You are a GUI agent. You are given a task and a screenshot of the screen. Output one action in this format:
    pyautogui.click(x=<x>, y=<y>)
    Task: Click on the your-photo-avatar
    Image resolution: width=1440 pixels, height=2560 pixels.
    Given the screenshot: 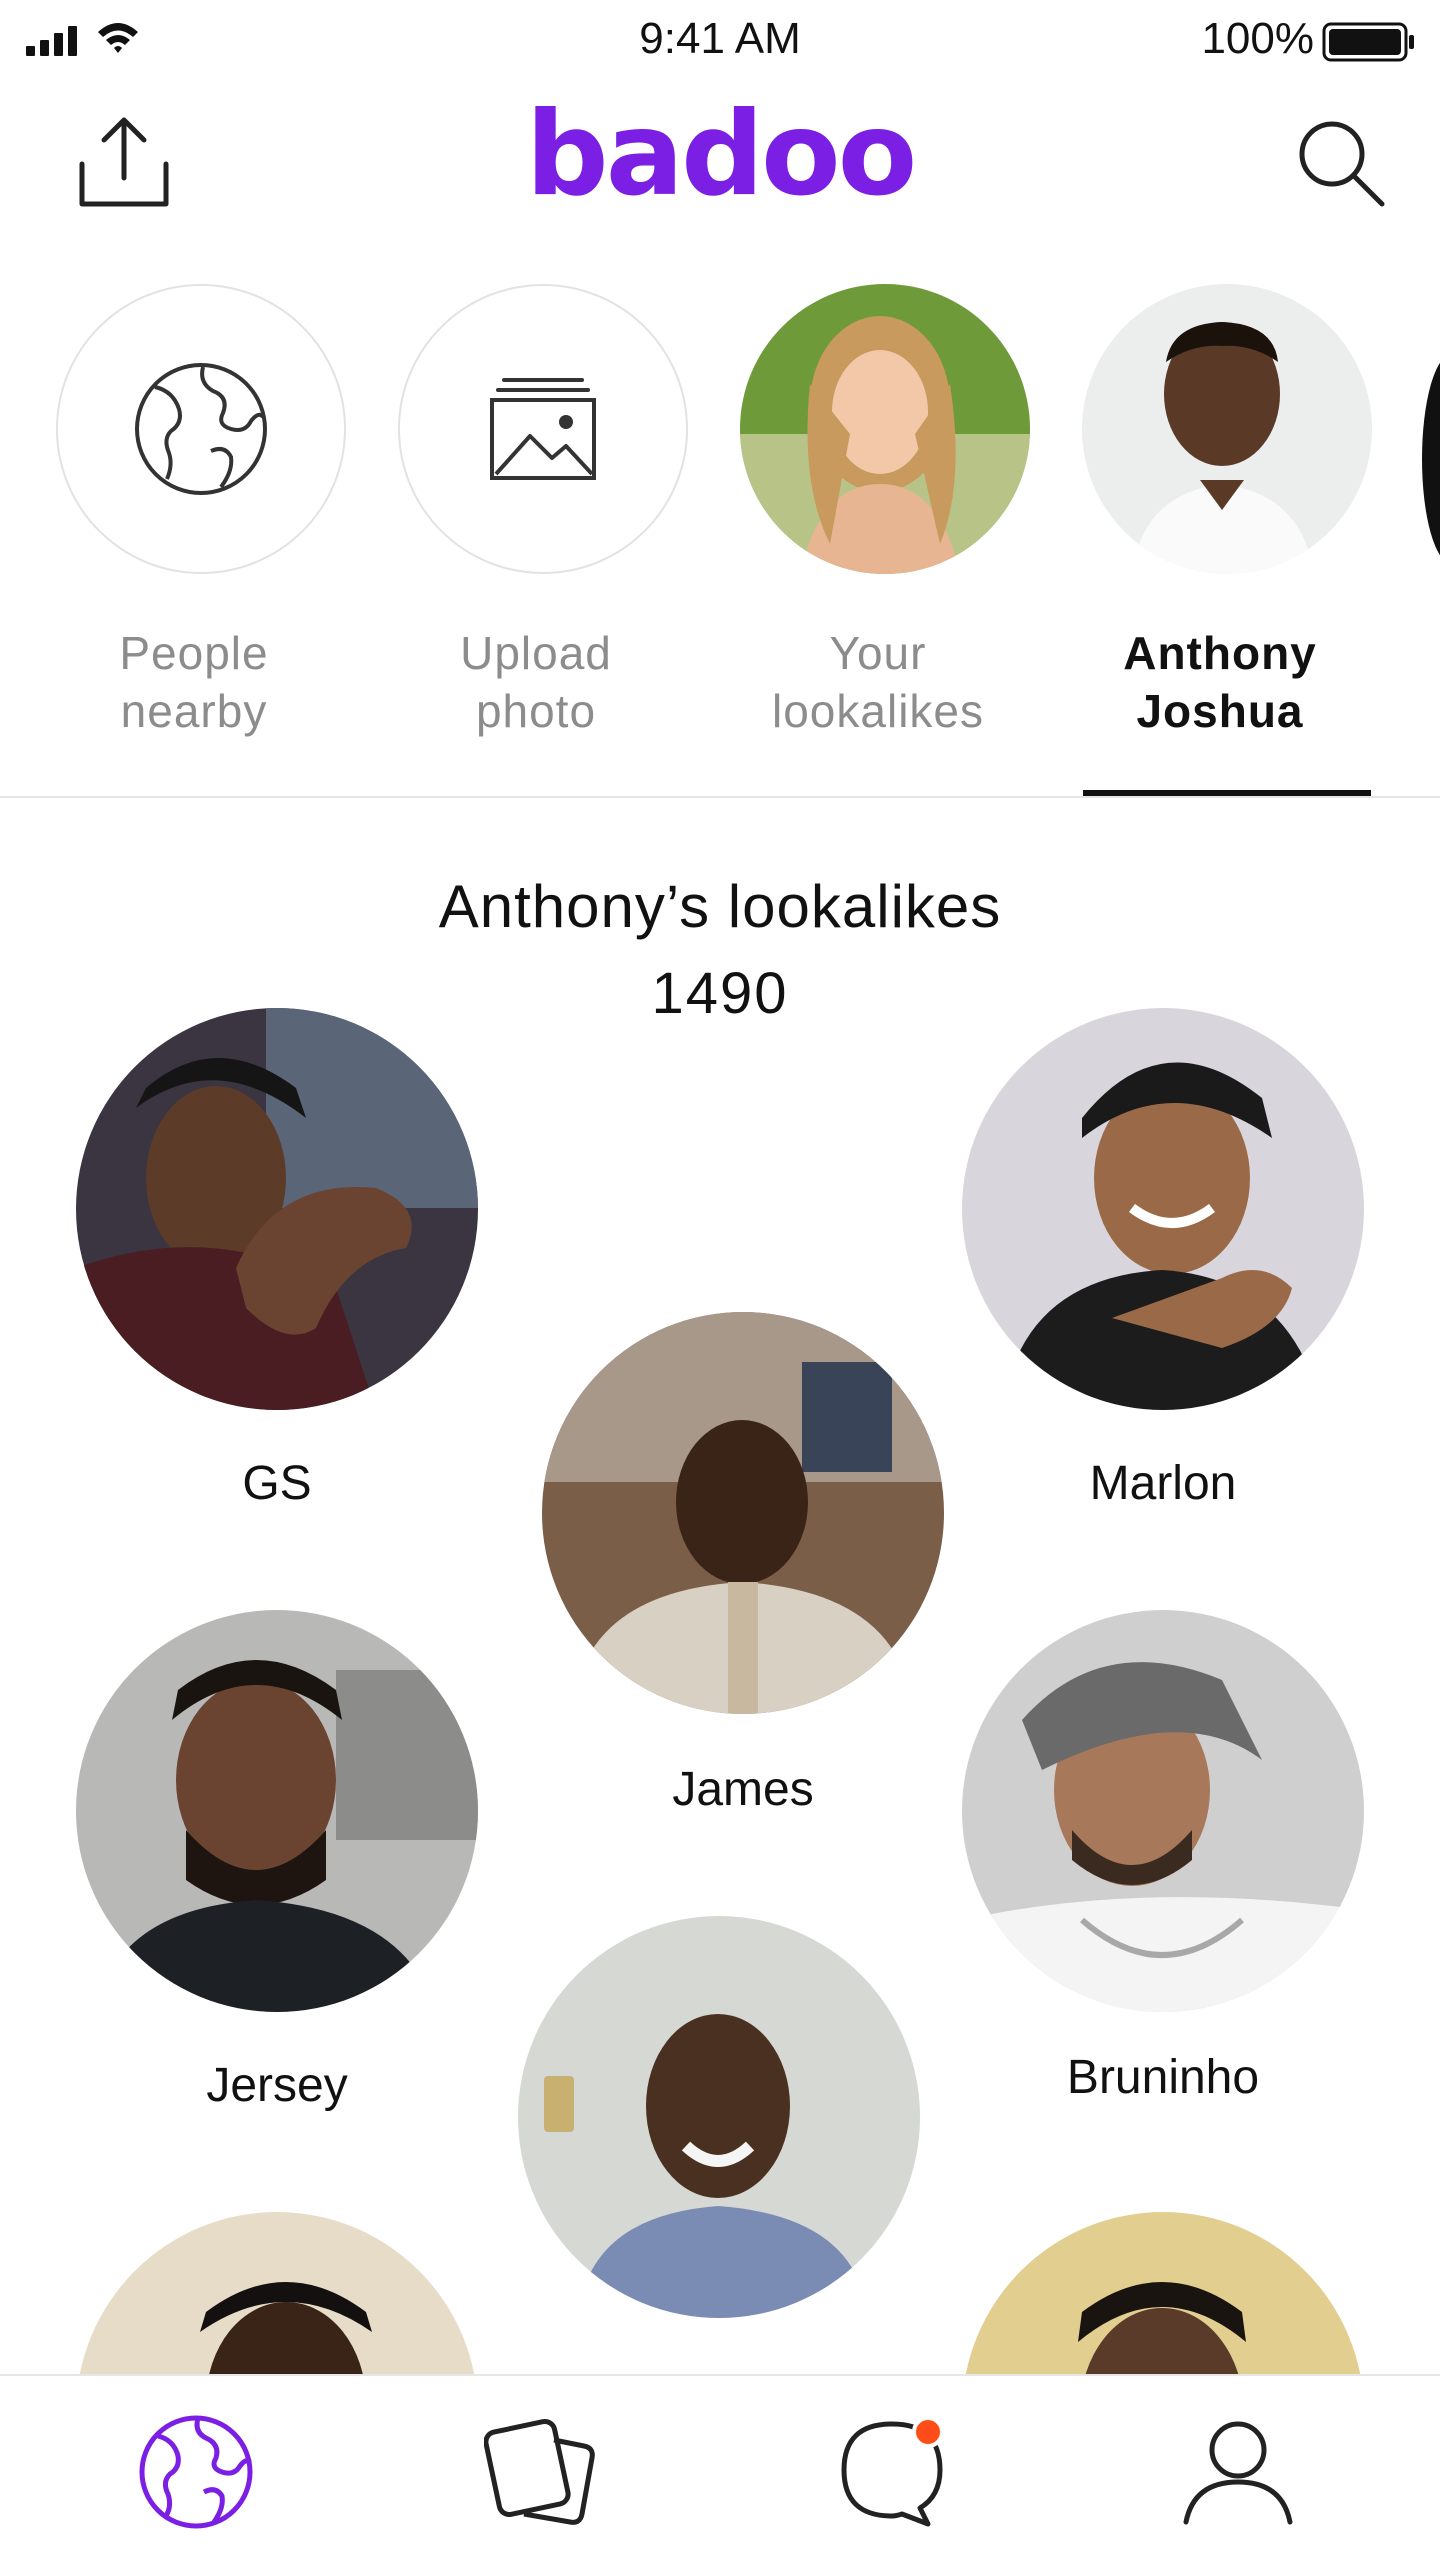 What is the action you would take?
    pyautogui.click(x=885, y=429)
    